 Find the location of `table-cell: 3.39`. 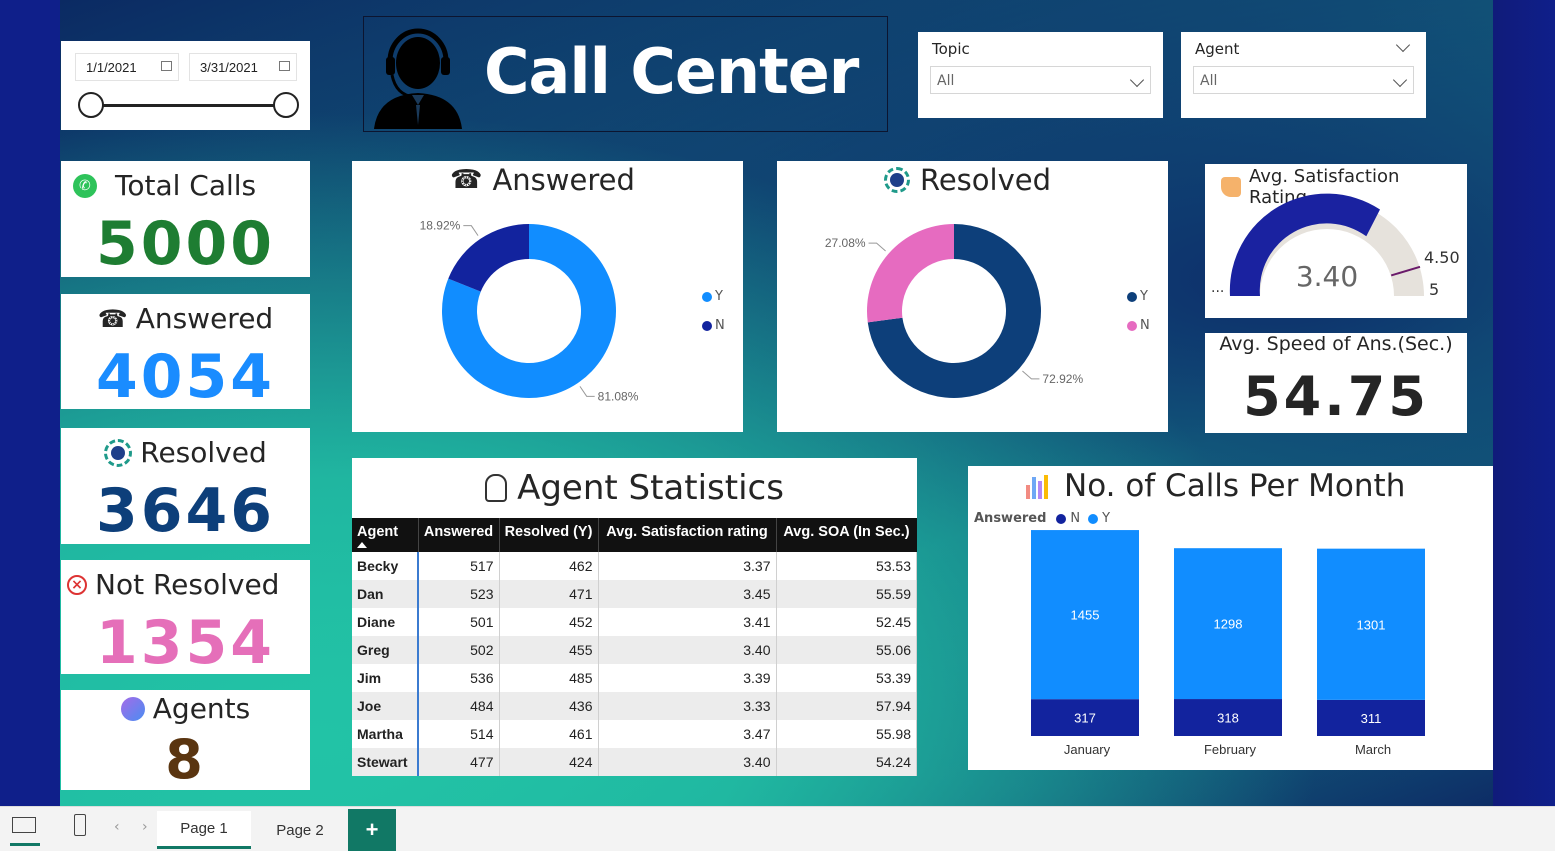

table-cell: 3.39 is located at coordinates (687, 678).